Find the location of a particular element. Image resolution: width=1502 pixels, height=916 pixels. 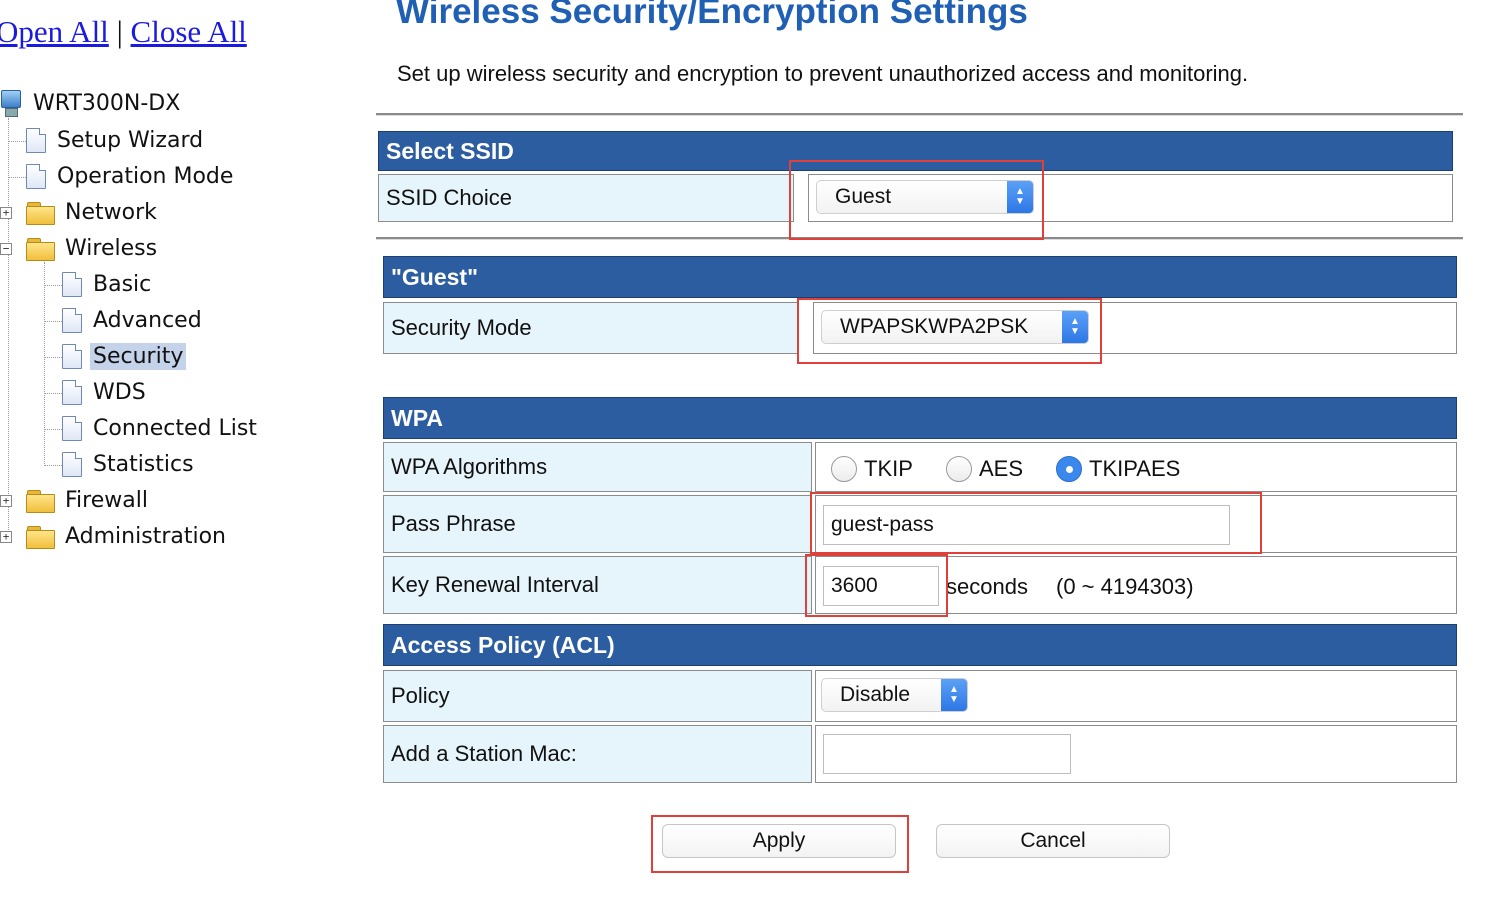

tree-item-basic: Basic is located at coordinates (108, 284).